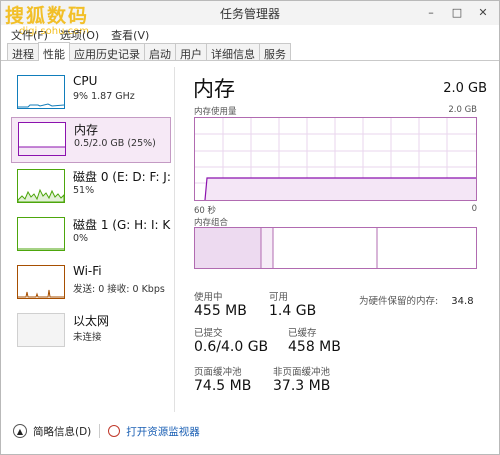  I want to click on memory-capacity: 2.0 GB, so click(465, 88).